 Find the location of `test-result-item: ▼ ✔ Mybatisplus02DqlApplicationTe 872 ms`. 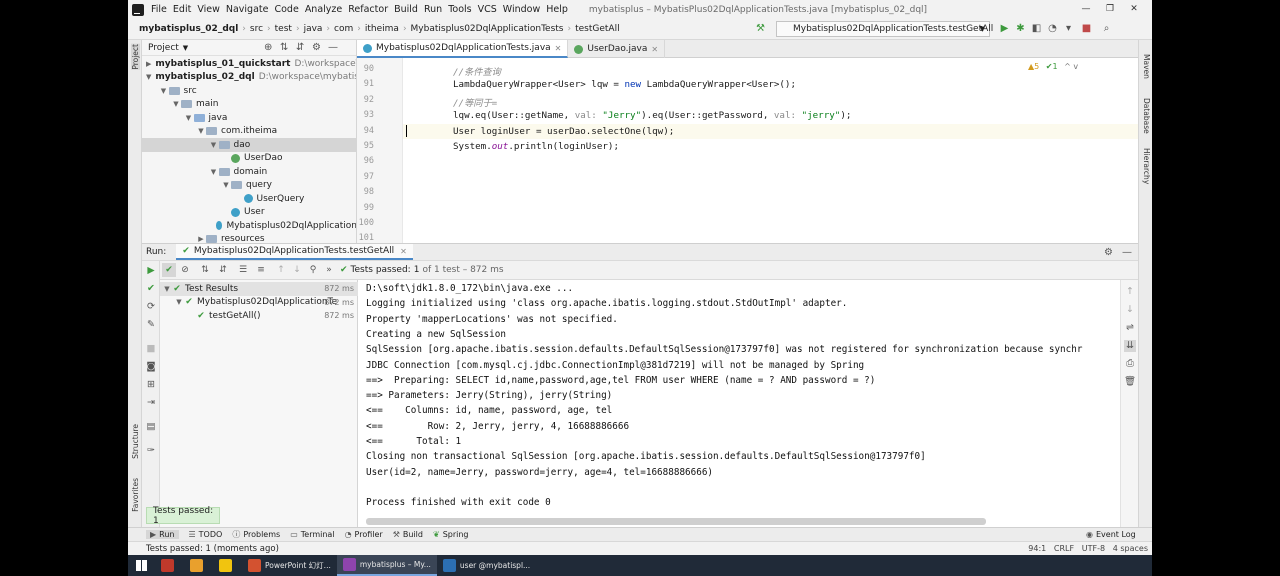

test-result-item: ▼ ✔ Mybatisplus02DqlApplicationTe 872 ms is located at coordinates (259, 303).